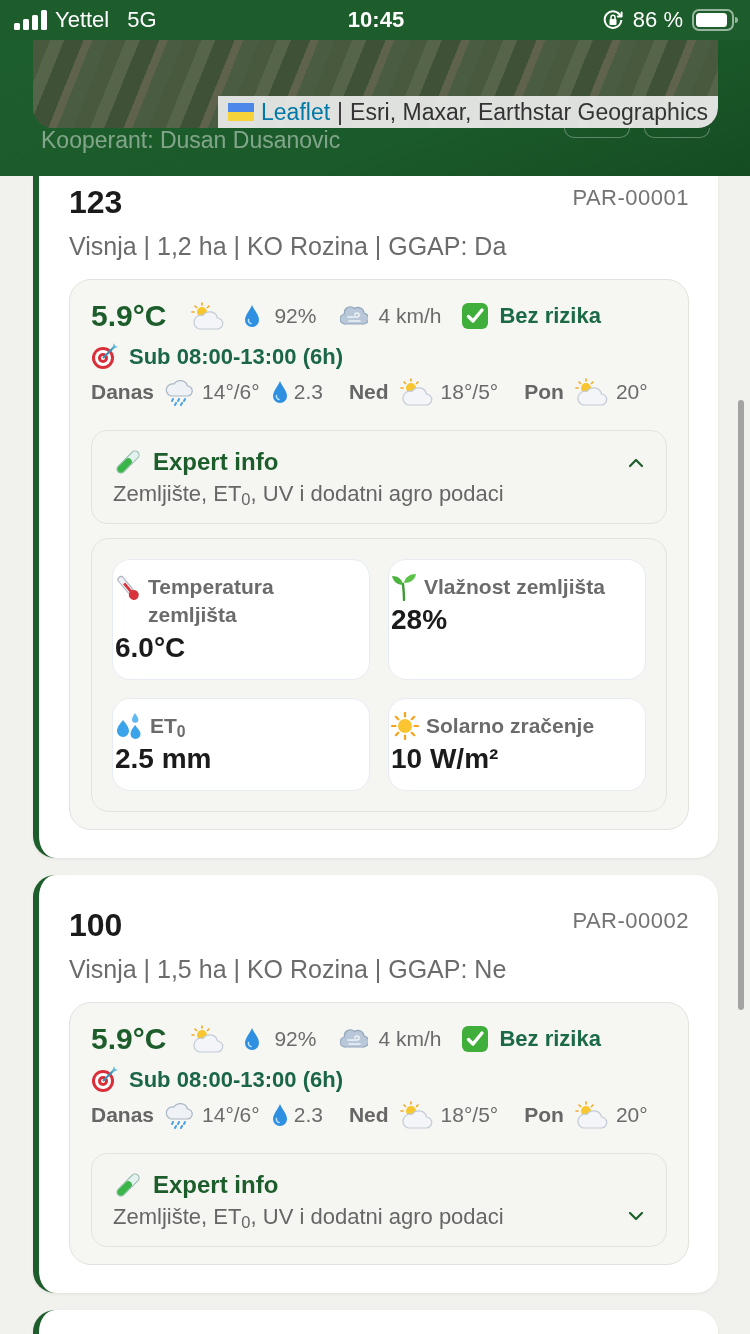  Describe the element at coordinates (288, 969) in the screenshot. I see `parcel-details: Visnja | 1,5 ha | KO Rozina | GGAP: Ne` at that location.